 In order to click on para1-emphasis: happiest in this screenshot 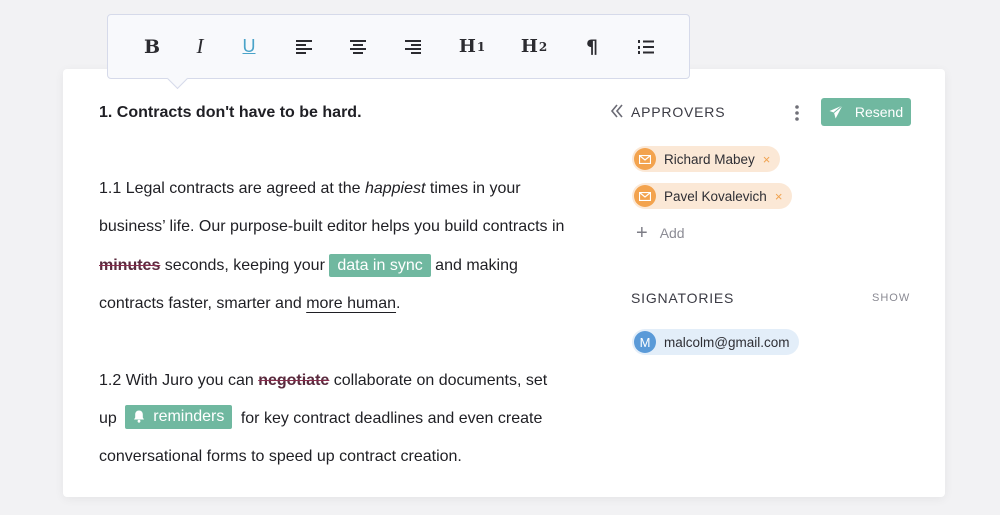, I will do `click(395, 188)`.